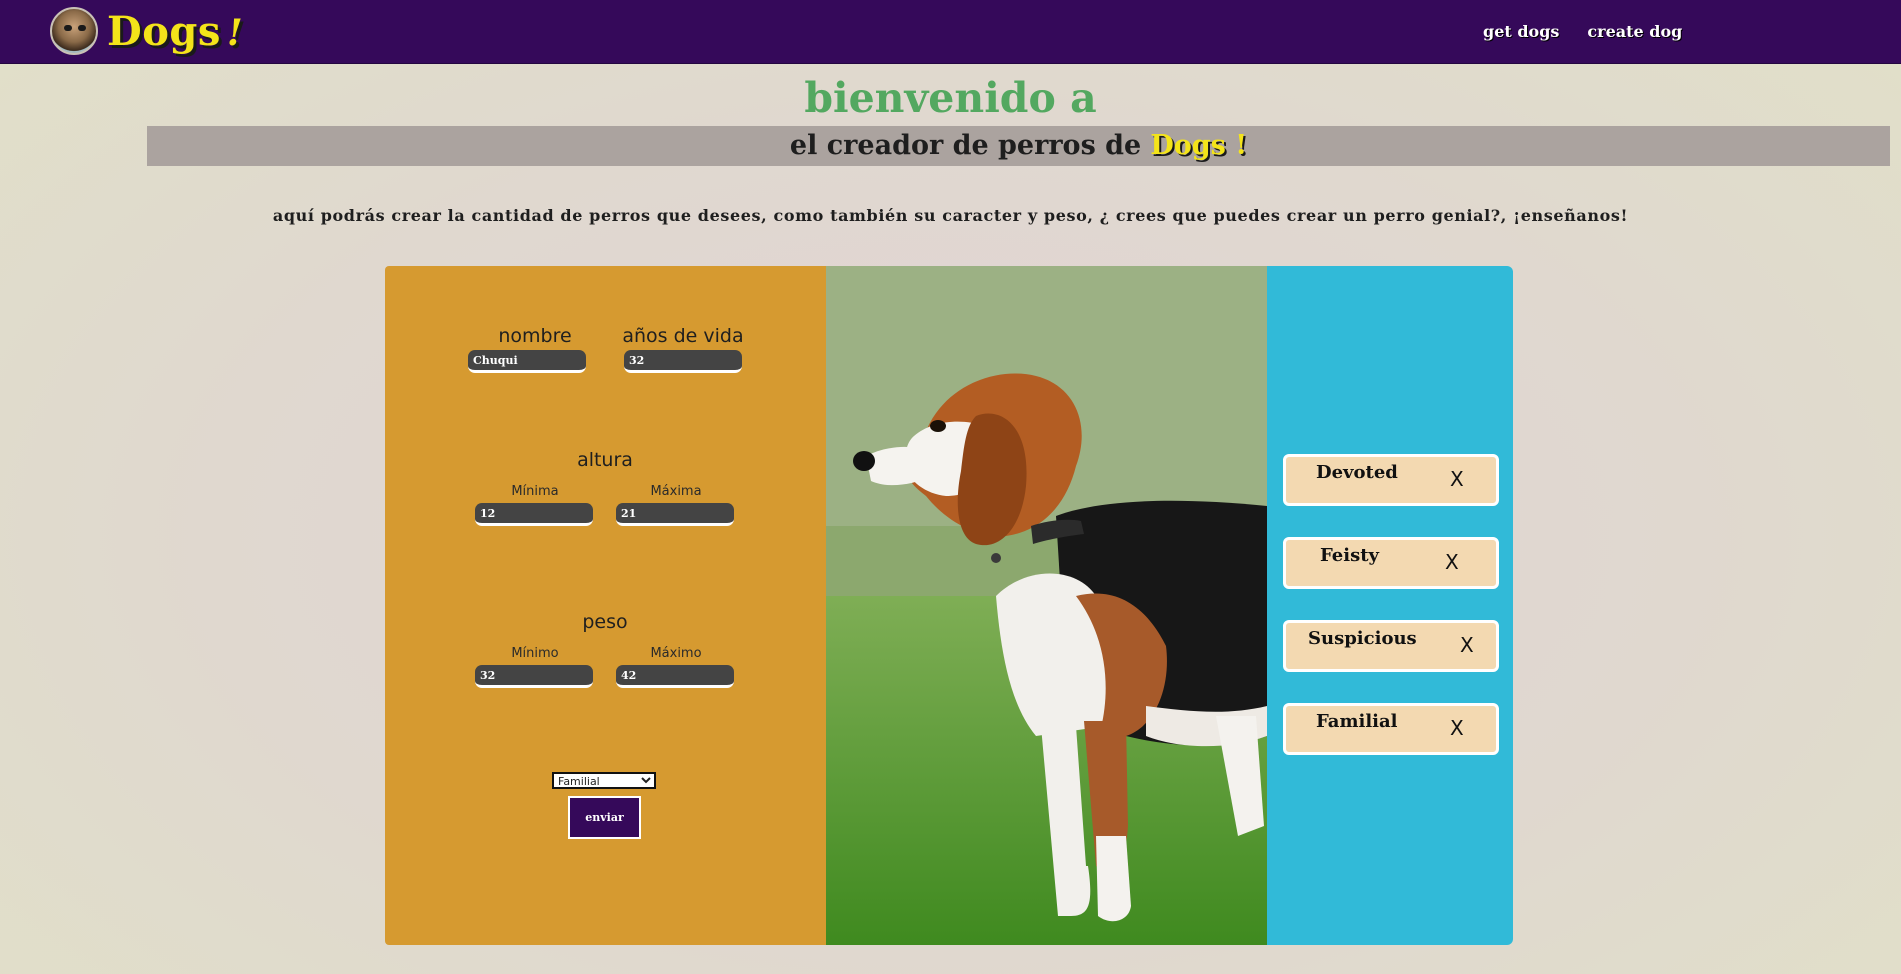 This screenshot has width=1901, height=974. Describe the element at coordinates (1357, 721) in the screenshot. I see `temperament-name: Familial` at that location.